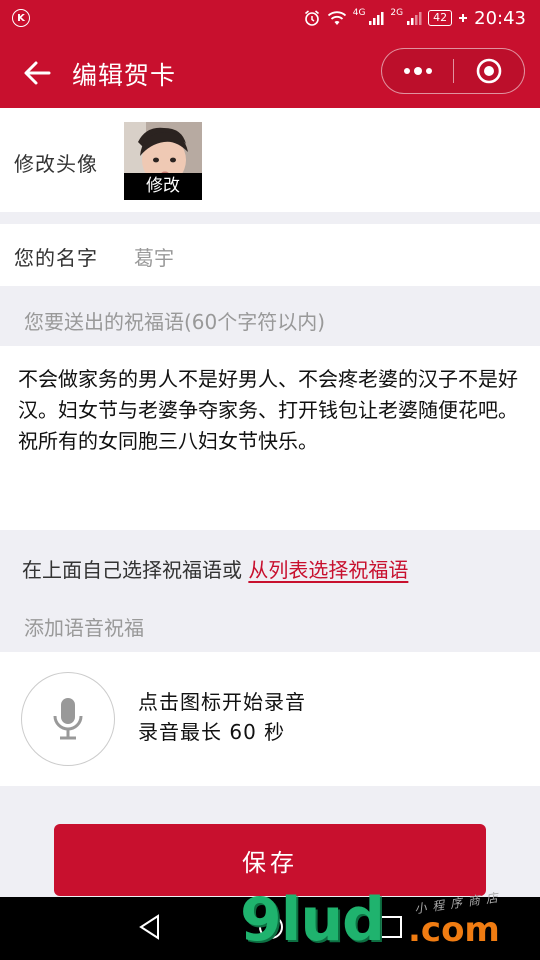  I want to click on signal-icon, so click(376, 18).